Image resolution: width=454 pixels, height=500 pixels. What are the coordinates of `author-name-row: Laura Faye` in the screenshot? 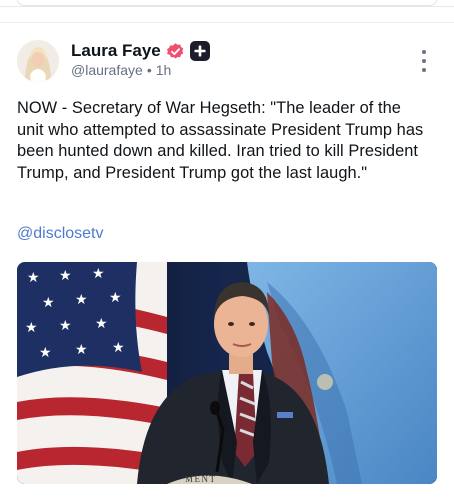 It's located at (140, 51).